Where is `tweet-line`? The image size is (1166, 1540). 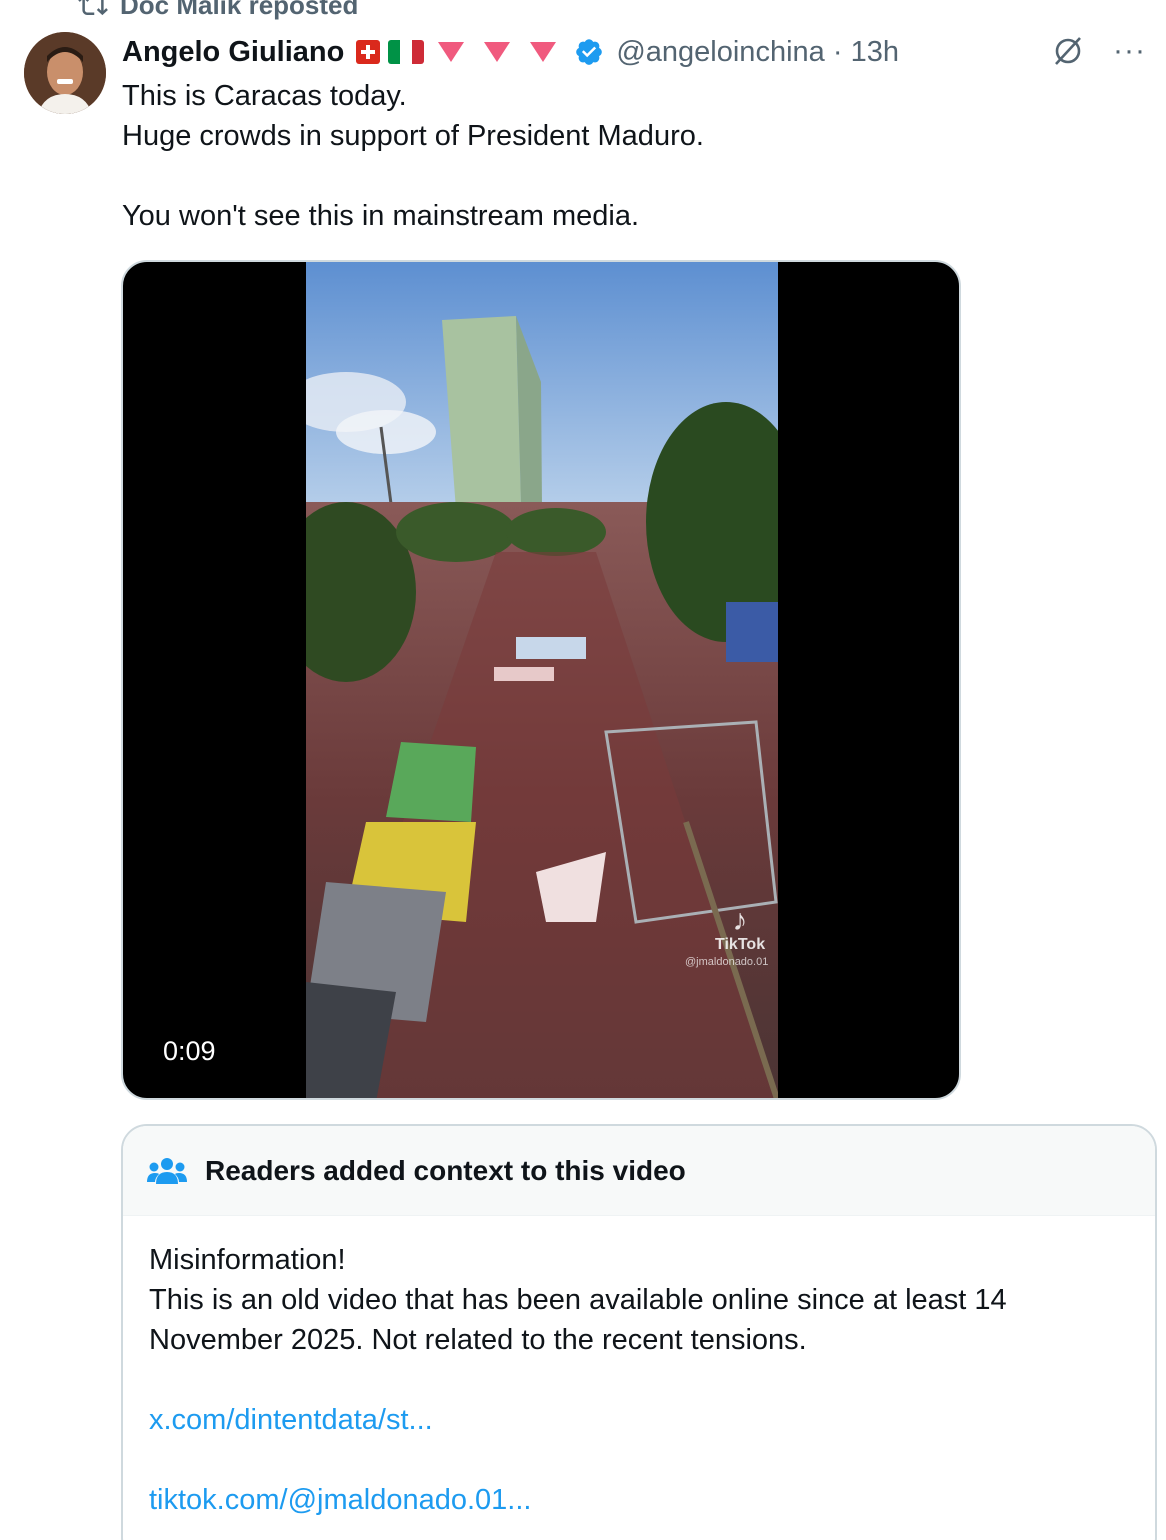
tweet-line is located at coordinates (572, 176).